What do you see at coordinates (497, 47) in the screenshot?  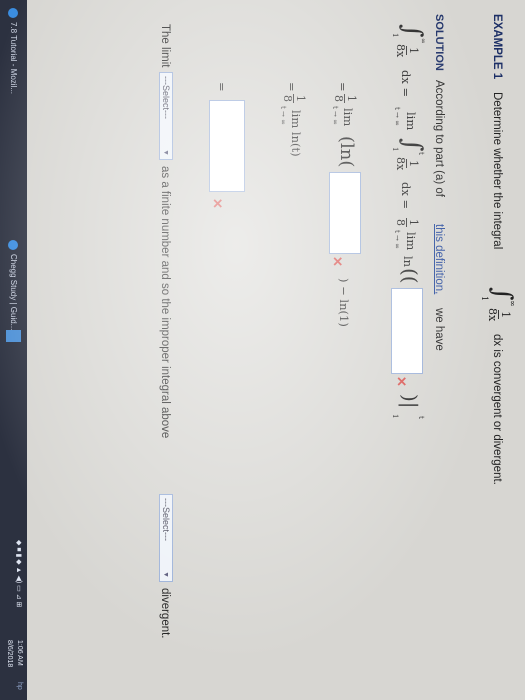 I see `example-label: EXAMPLE 1` at bounding box center [497, 47].